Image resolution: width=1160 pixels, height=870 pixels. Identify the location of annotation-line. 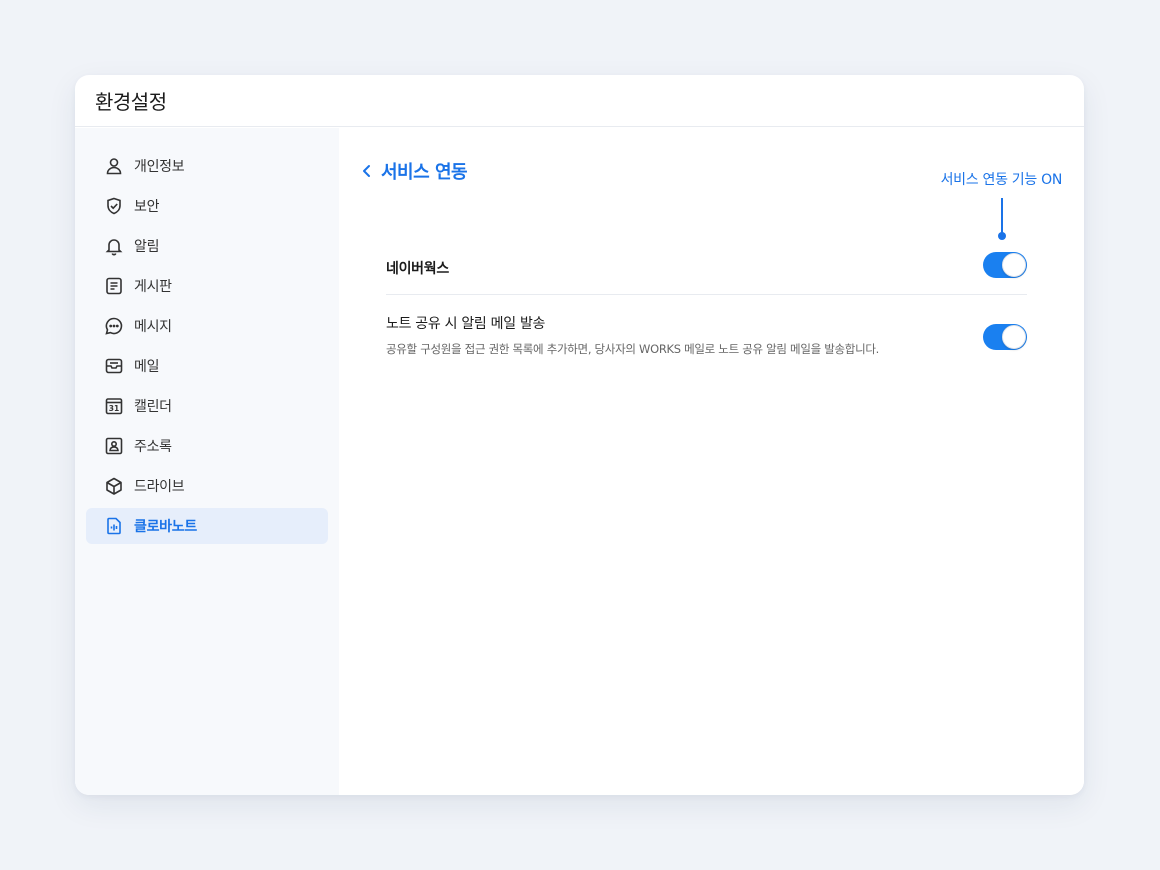
(1002, 216).